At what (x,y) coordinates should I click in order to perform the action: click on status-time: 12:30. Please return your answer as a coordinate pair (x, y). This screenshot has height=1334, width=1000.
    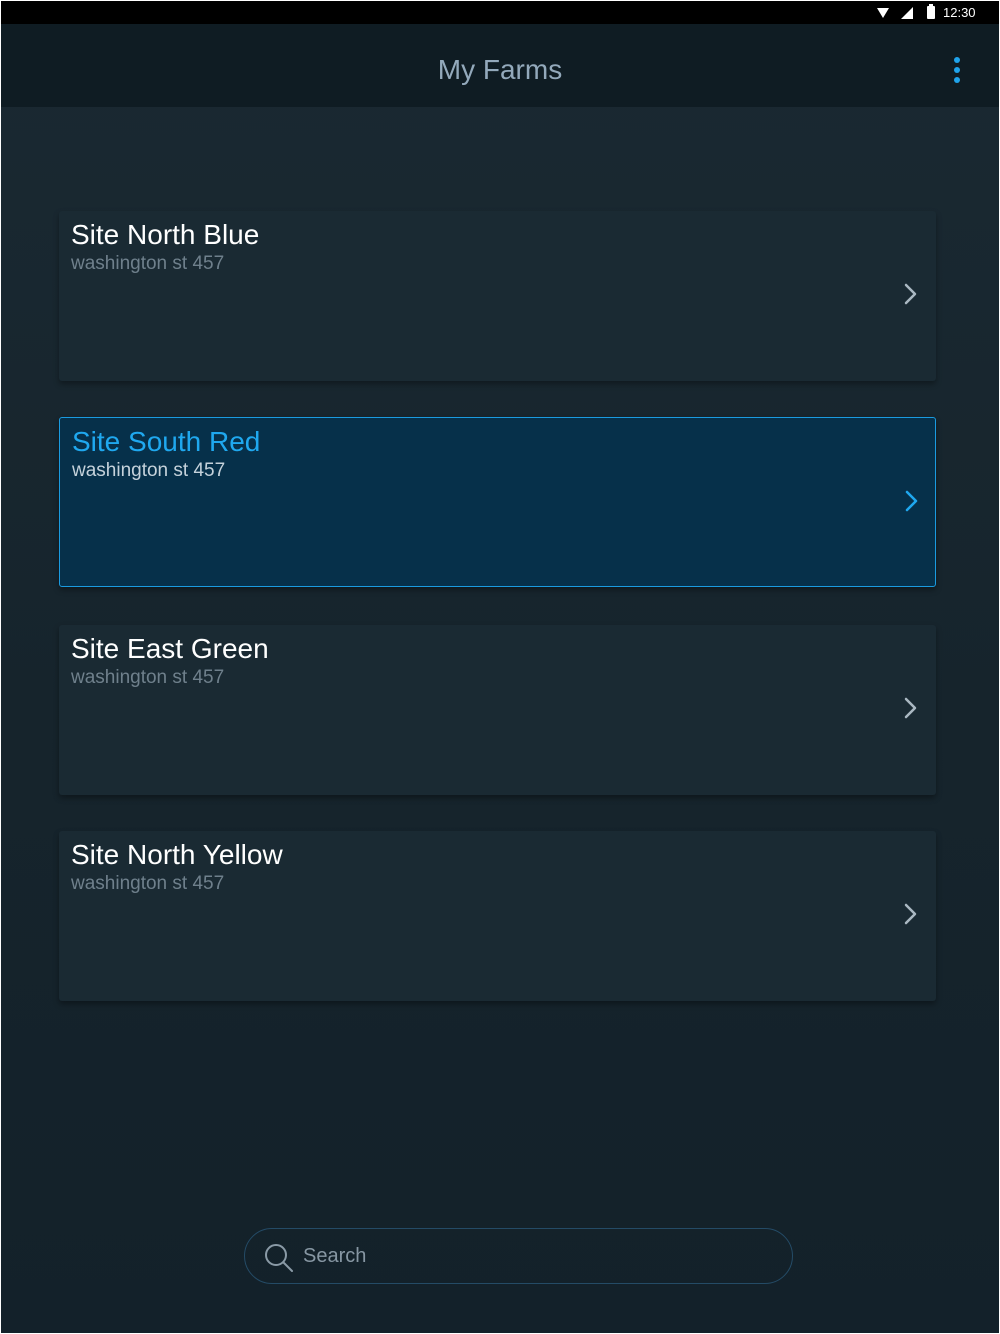
    Looking at the image, I should click on (959, 12).